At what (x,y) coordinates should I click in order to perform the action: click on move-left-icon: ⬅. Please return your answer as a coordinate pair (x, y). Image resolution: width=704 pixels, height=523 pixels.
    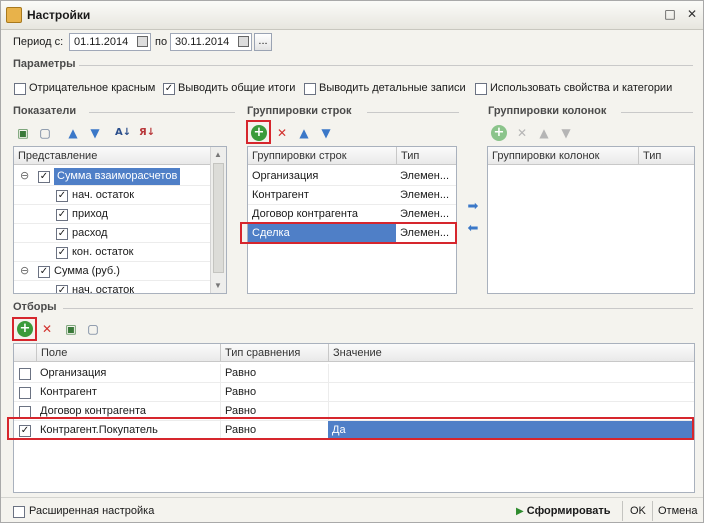
    Looking at the image, I should click on (473, 229).